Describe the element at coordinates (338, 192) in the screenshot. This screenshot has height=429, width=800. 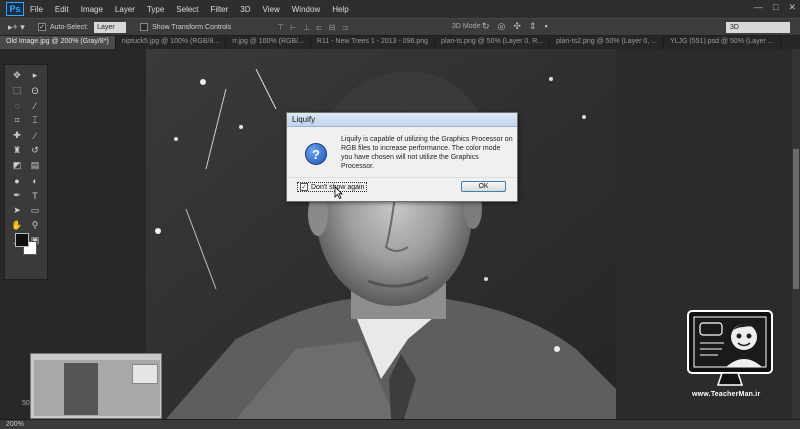
I see `mouse-cursor-icon` at that location.